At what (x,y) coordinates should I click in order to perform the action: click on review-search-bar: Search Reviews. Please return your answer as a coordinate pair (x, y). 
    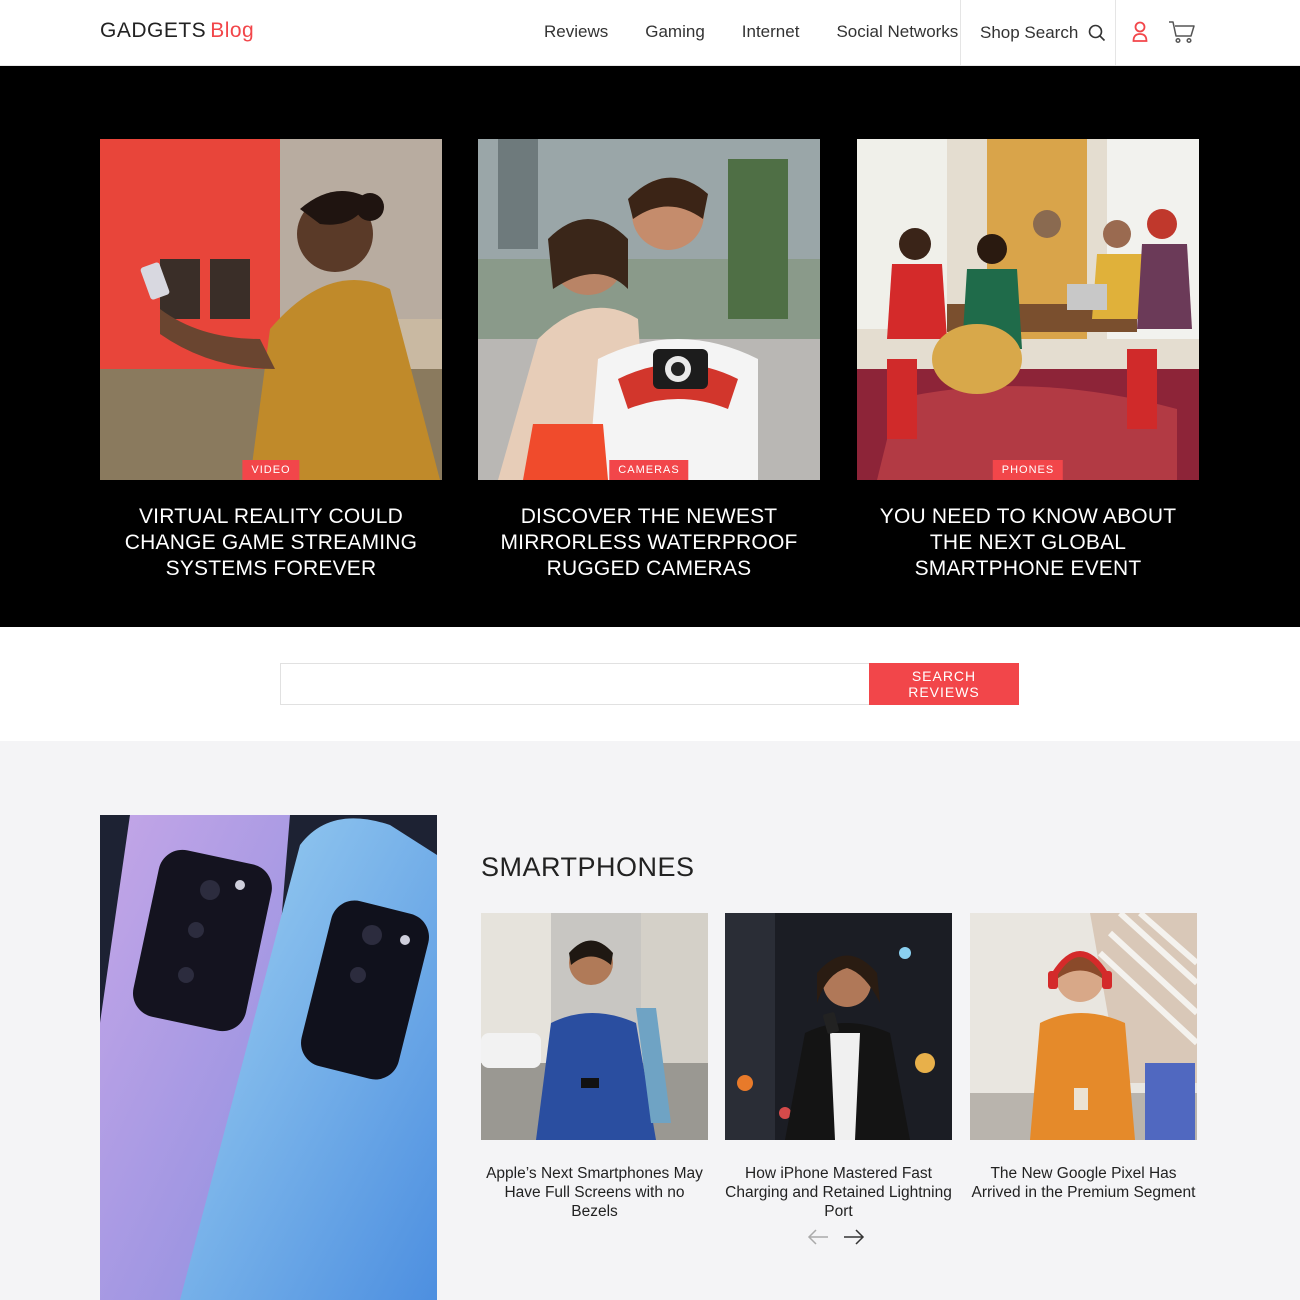
    Looking at the image, I should click on (649, 684).